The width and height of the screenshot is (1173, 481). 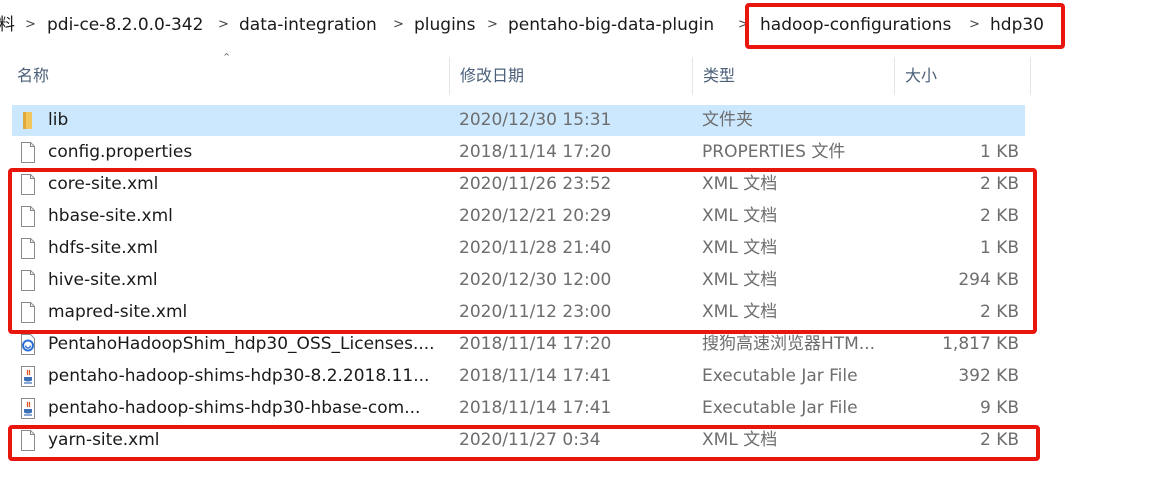 I want to click on highlight-box-breadcrumb, so click(x=905, y=26).